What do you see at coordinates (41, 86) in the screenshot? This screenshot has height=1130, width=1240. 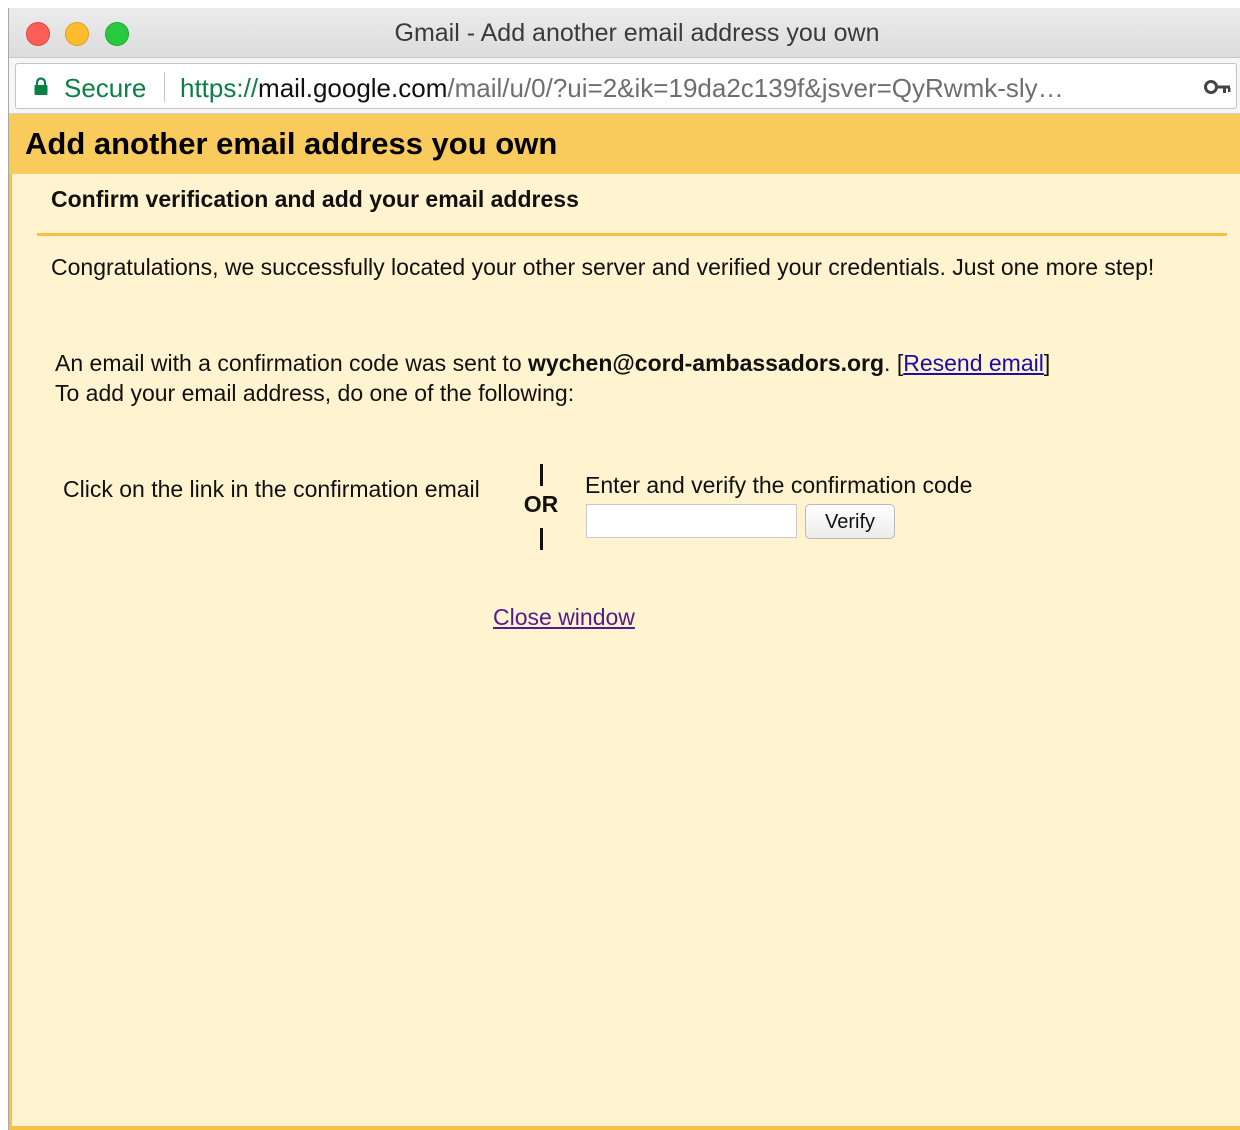 I see `lock-icon` at bounding box center [41, 86].